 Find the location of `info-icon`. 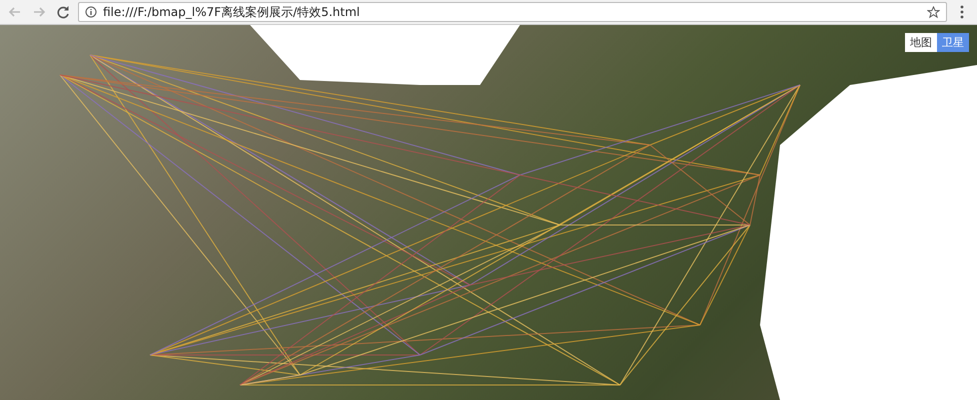

info-icon is located at coordinates (91, 12).